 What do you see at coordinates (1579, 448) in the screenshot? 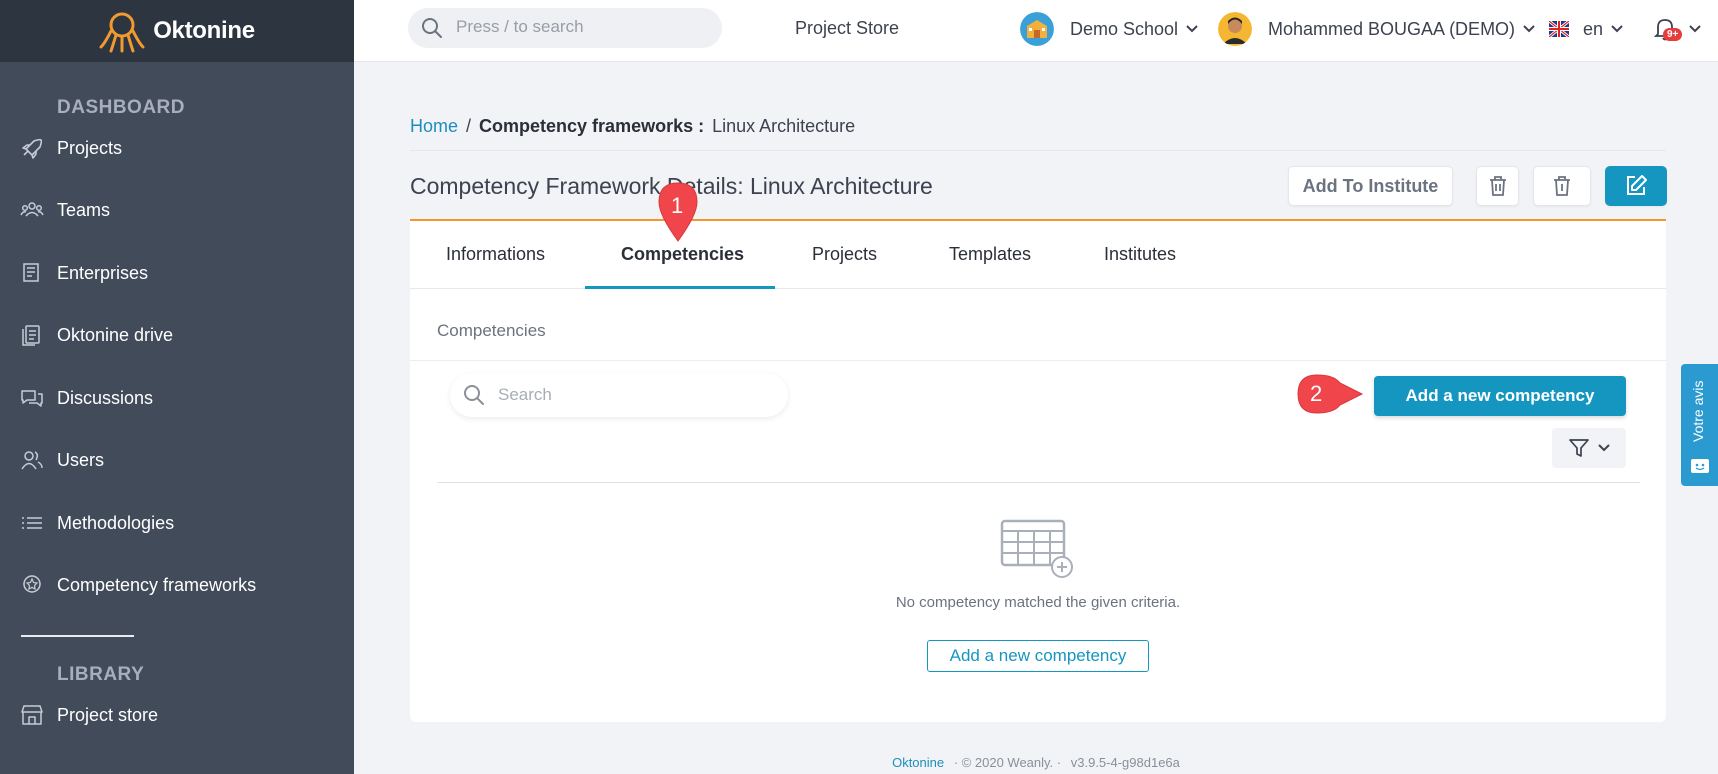
I see `filter-icon` at bounding box center [1579, 448].